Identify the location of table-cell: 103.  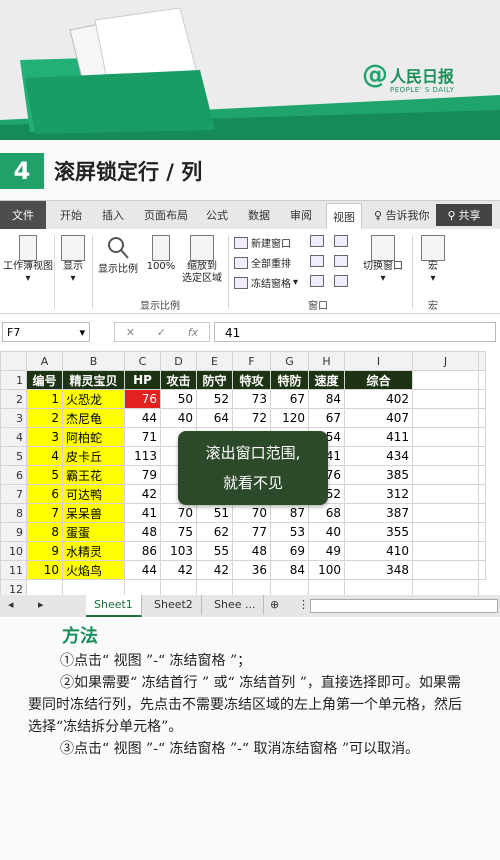
(178, 551).